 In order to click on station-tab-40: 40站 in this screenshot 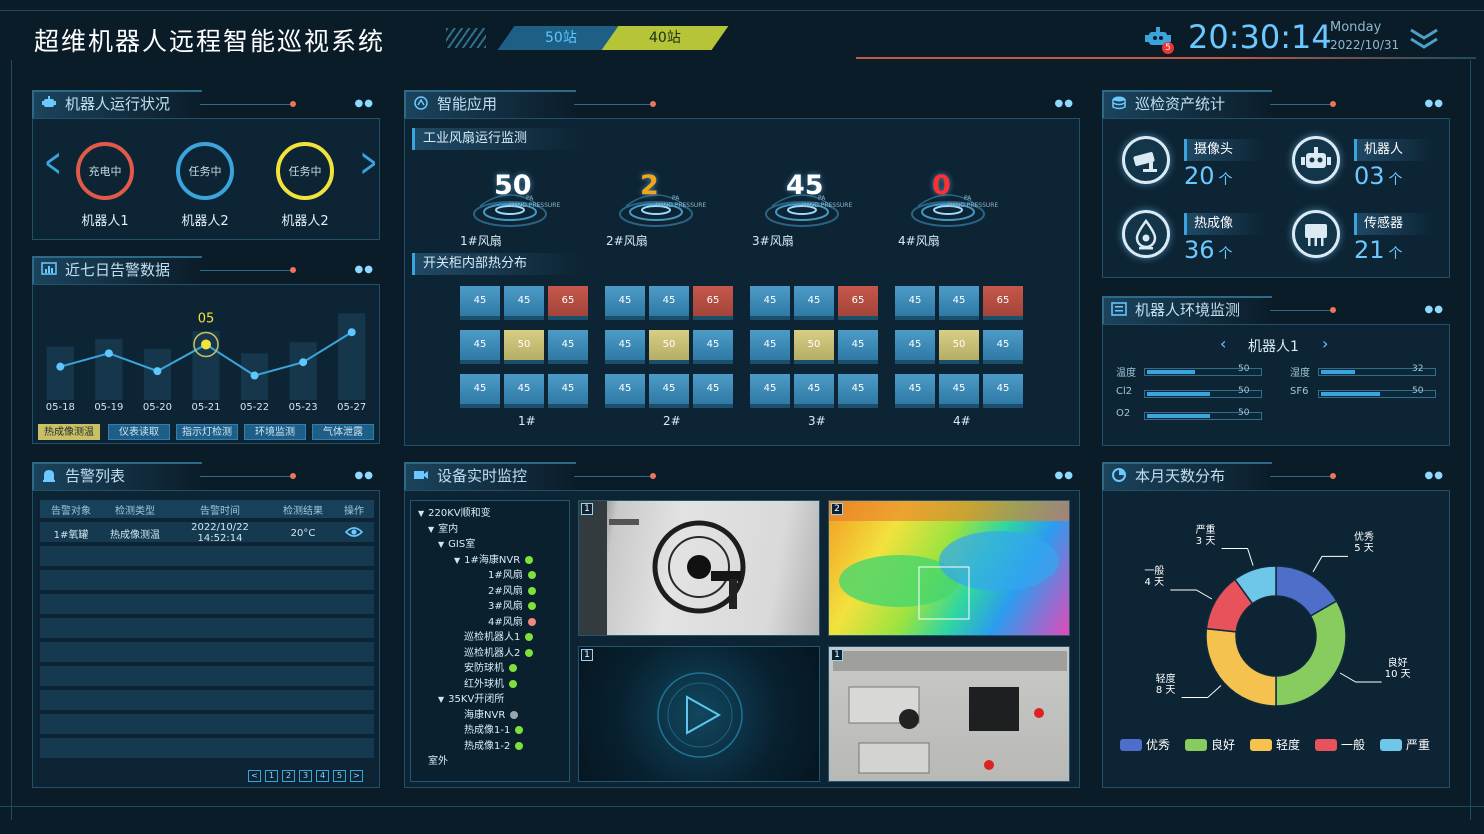, I will do `click(665, 38)`.